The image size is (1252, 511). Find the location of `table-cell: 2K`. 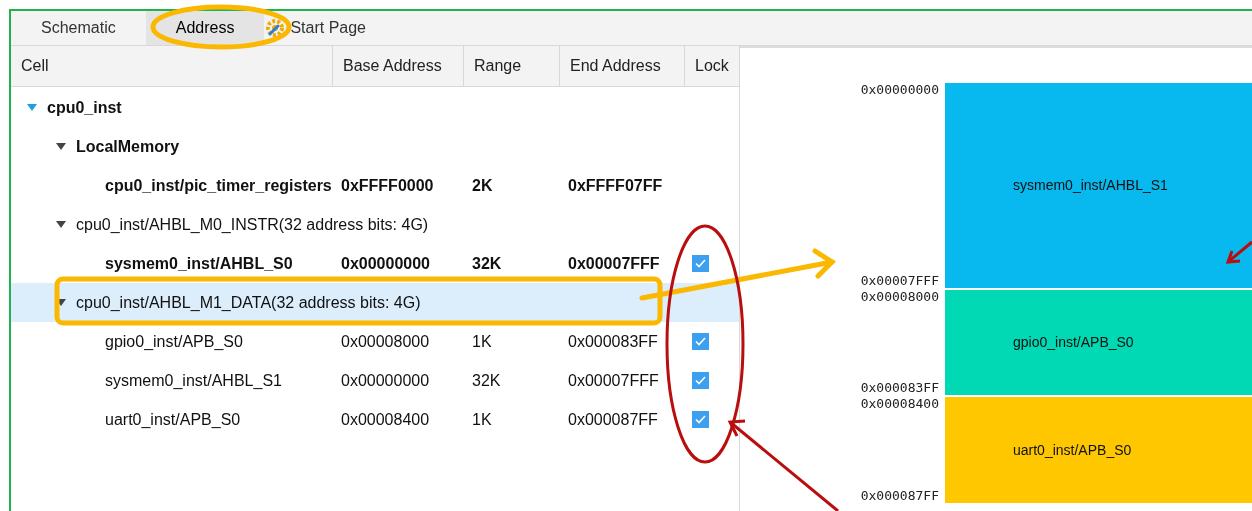

table-cell: 2K is located at coordinates (482, 185).